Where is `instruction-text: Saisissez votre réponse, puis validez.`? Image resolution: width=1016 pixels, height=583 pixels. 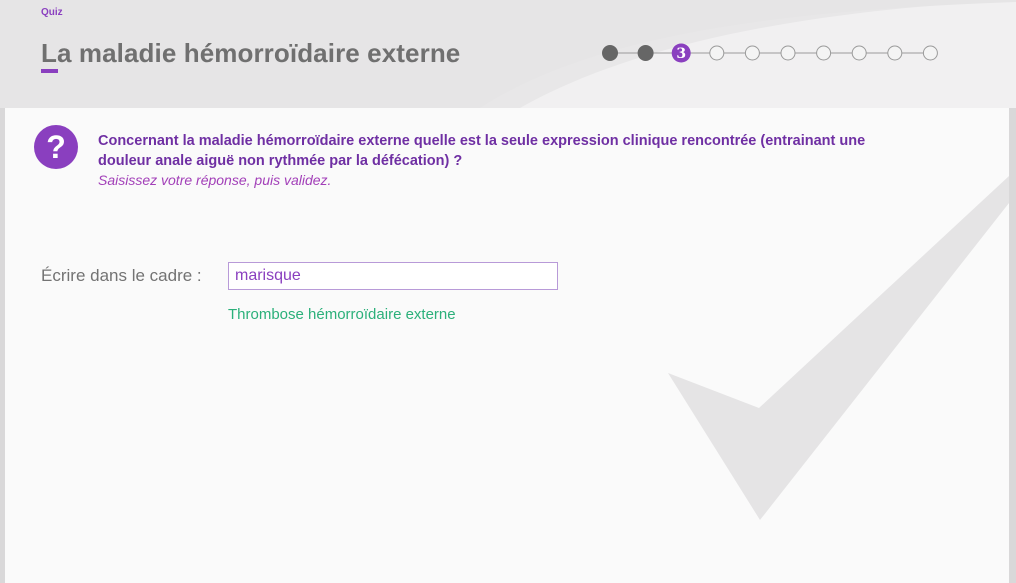
instruction-text: Saisissez votre réponse, puis validez. is located at coordinates (215, 180).